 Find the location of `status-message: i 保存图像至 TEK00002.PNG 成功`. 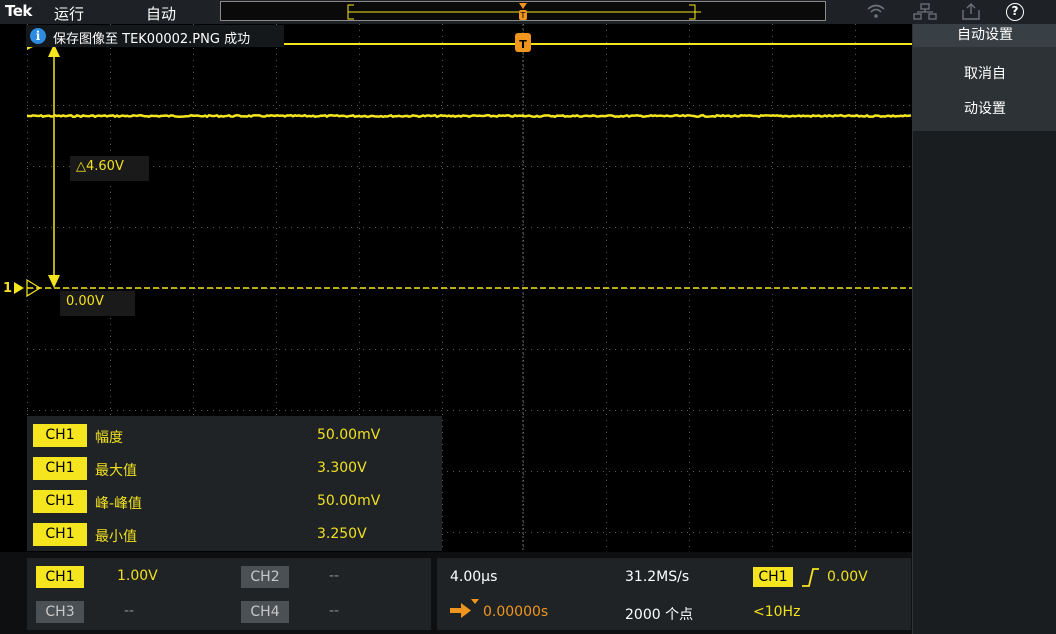

status-message: i 保存图像至 TEK00002.PNG 成功 is located at coordinates (155, 36).